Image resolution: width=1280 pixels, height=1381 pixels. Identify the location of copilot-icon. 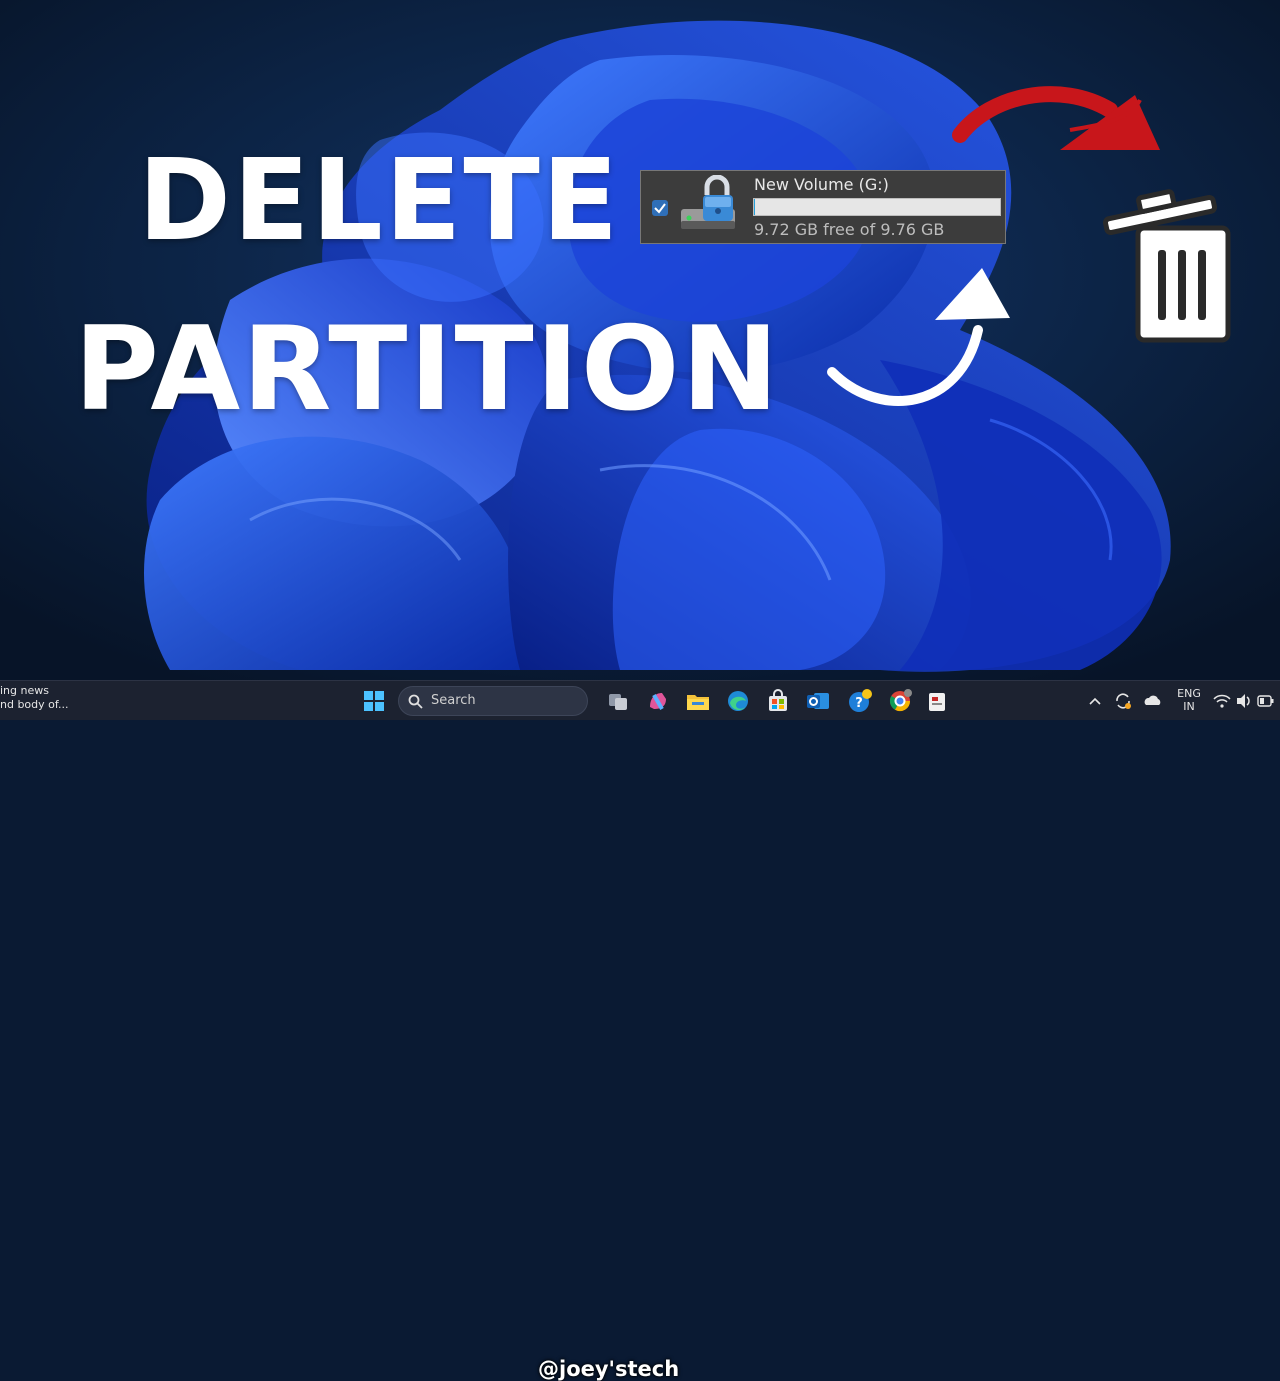
(658, 701).